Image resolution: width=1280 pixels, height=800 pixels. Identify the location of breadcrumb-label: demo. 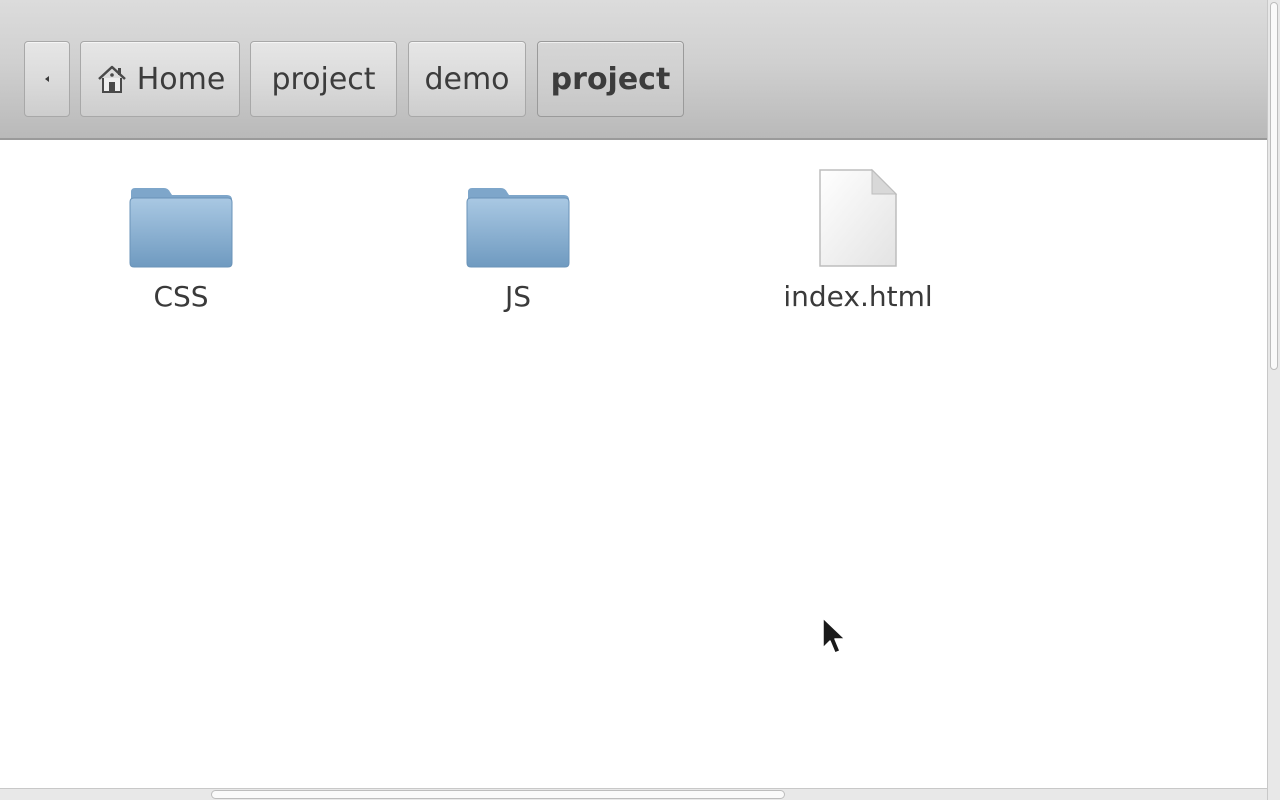
(467, 79).